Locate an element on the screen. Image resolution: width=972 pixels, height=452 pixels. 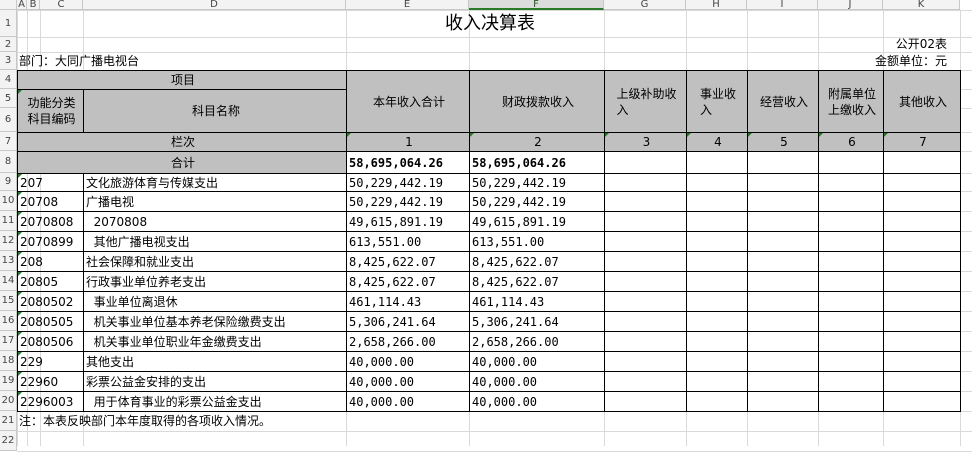
code-cell: 22960 is located at coordinates (50, 381).